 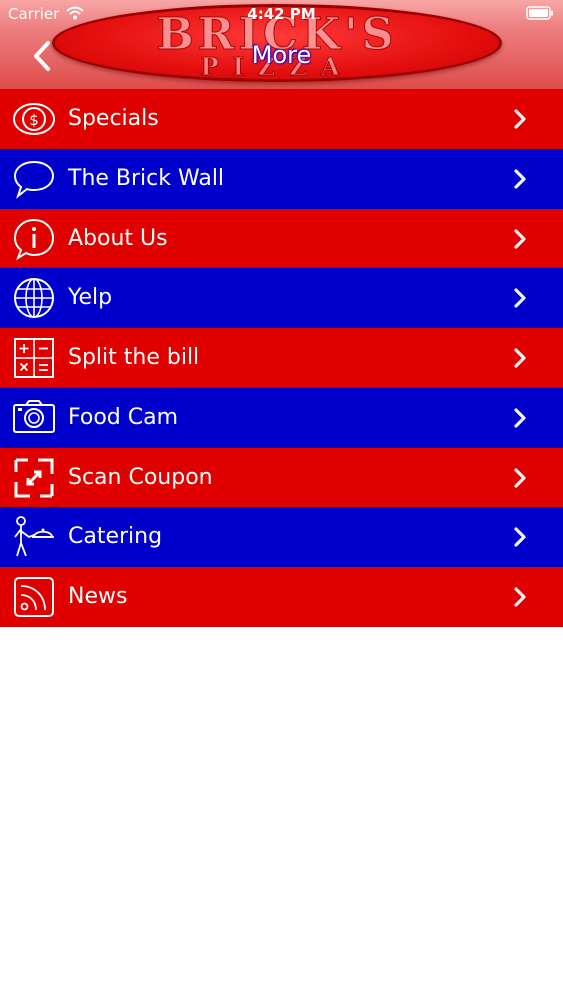 What do you see at coordinates (281, 14) in the screenshot?
I see `status-time: 4:42 PM` at bounding box center [281, 14].